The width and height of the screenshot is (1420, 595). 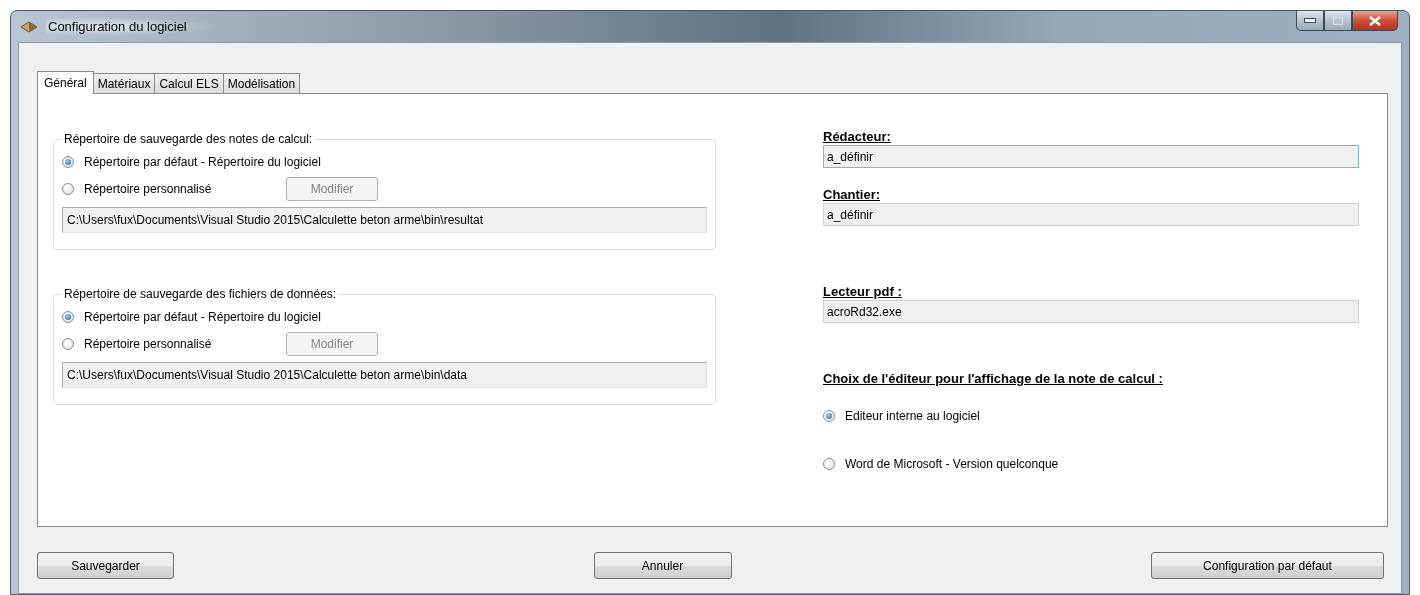 I want to click on radio-label: Editeur interne au logiciel, so click(x=912, y=416).